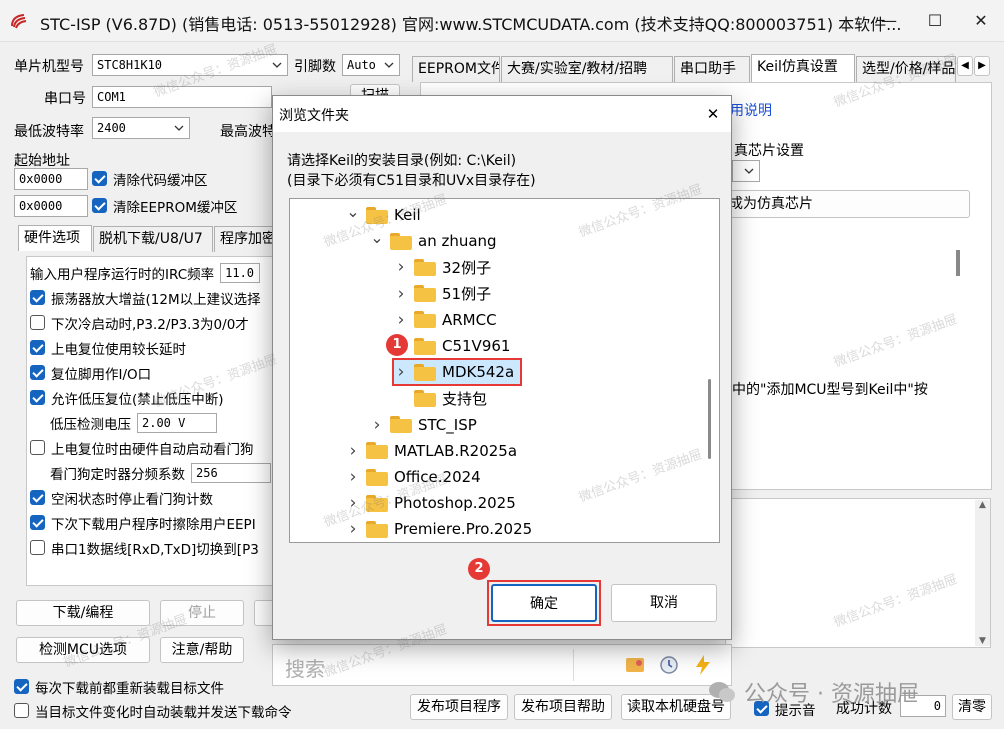 This screenshot has width=1004, height=729. What do you see at coordinates (847, 204) in the screenshot?
I see `set-as-emulator-button: 成为仿真芯片` at bounding box center [847, 204].